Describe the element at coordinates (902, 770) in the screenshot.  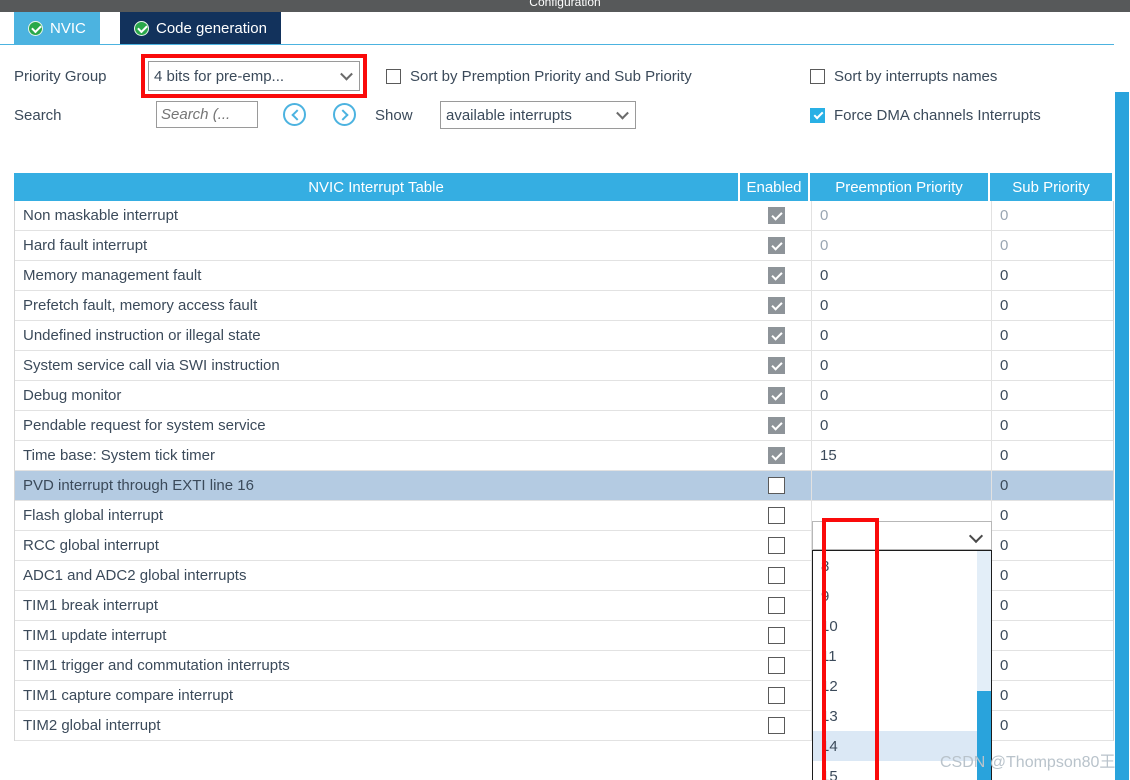
I see `dropdown-option: 15` at that location.